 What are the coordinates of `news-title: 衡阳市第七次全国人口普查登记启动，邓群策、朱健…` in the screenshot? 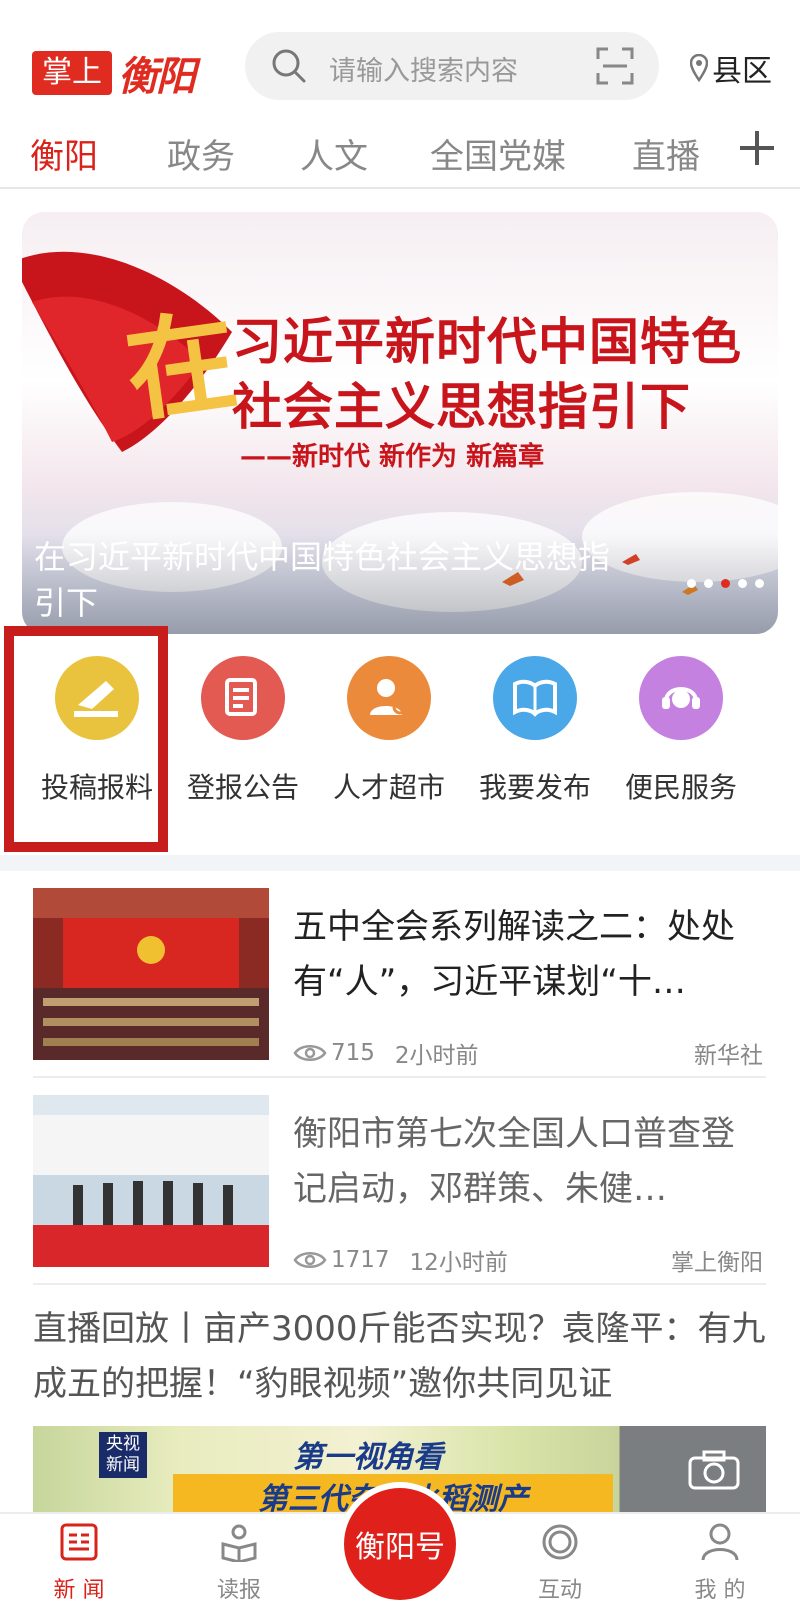 It's located at (528, 1162).